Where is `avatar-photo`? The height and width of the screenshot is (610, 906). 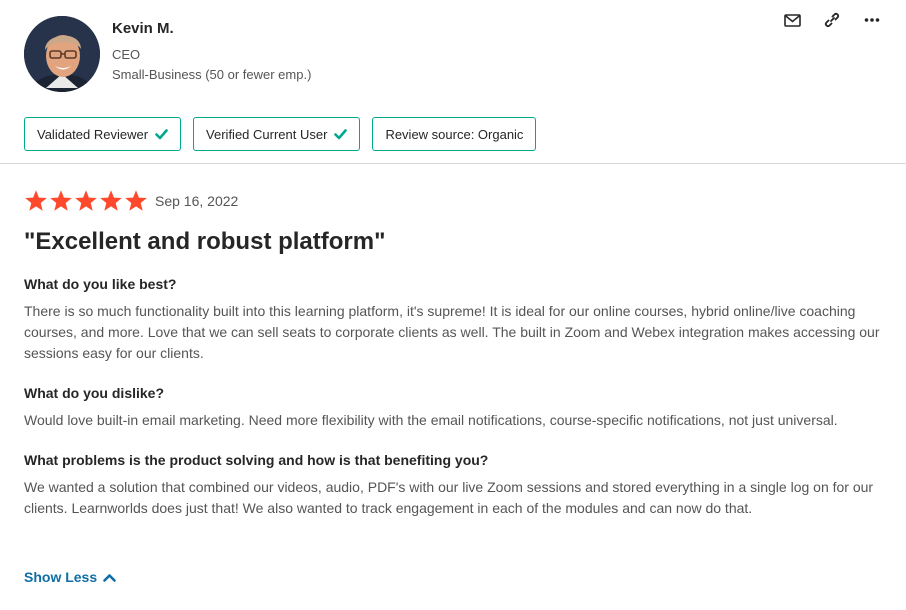 avatar-photo is located at coordinates (62, 54).